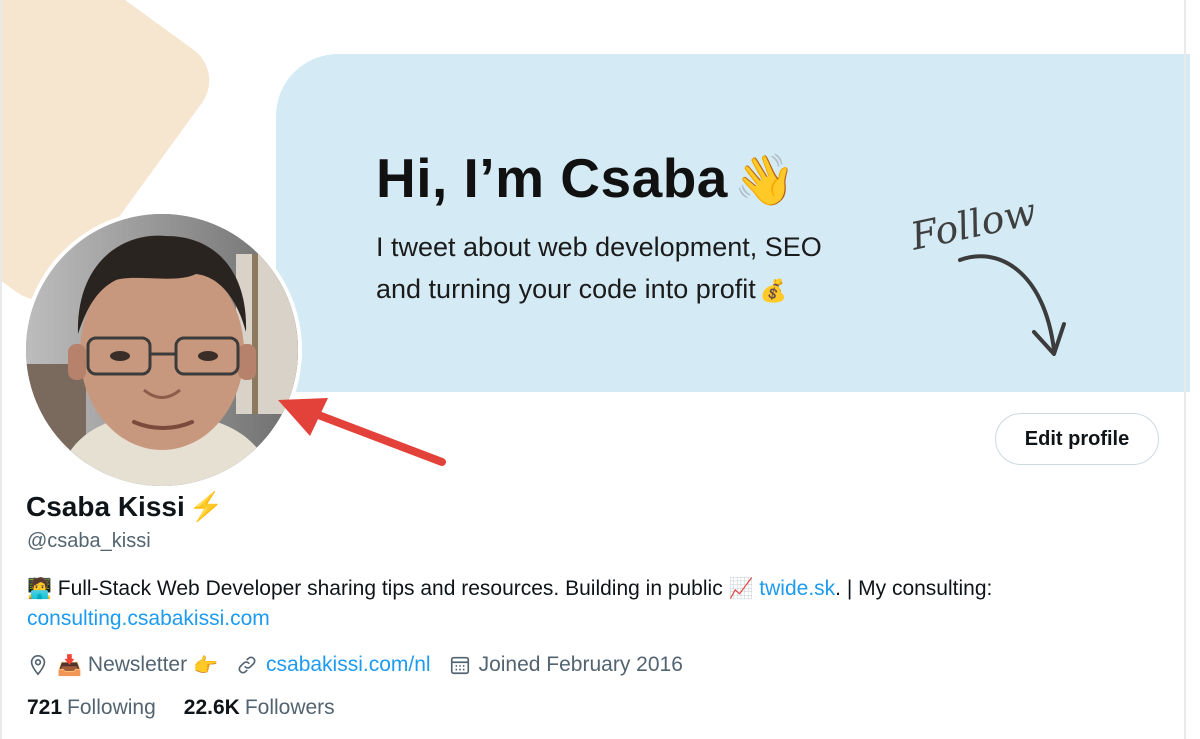 This screenshot has height=739, width=1200. I want to click on banner-title: Hi, I’m Csaba 👋, so click(586, 178).